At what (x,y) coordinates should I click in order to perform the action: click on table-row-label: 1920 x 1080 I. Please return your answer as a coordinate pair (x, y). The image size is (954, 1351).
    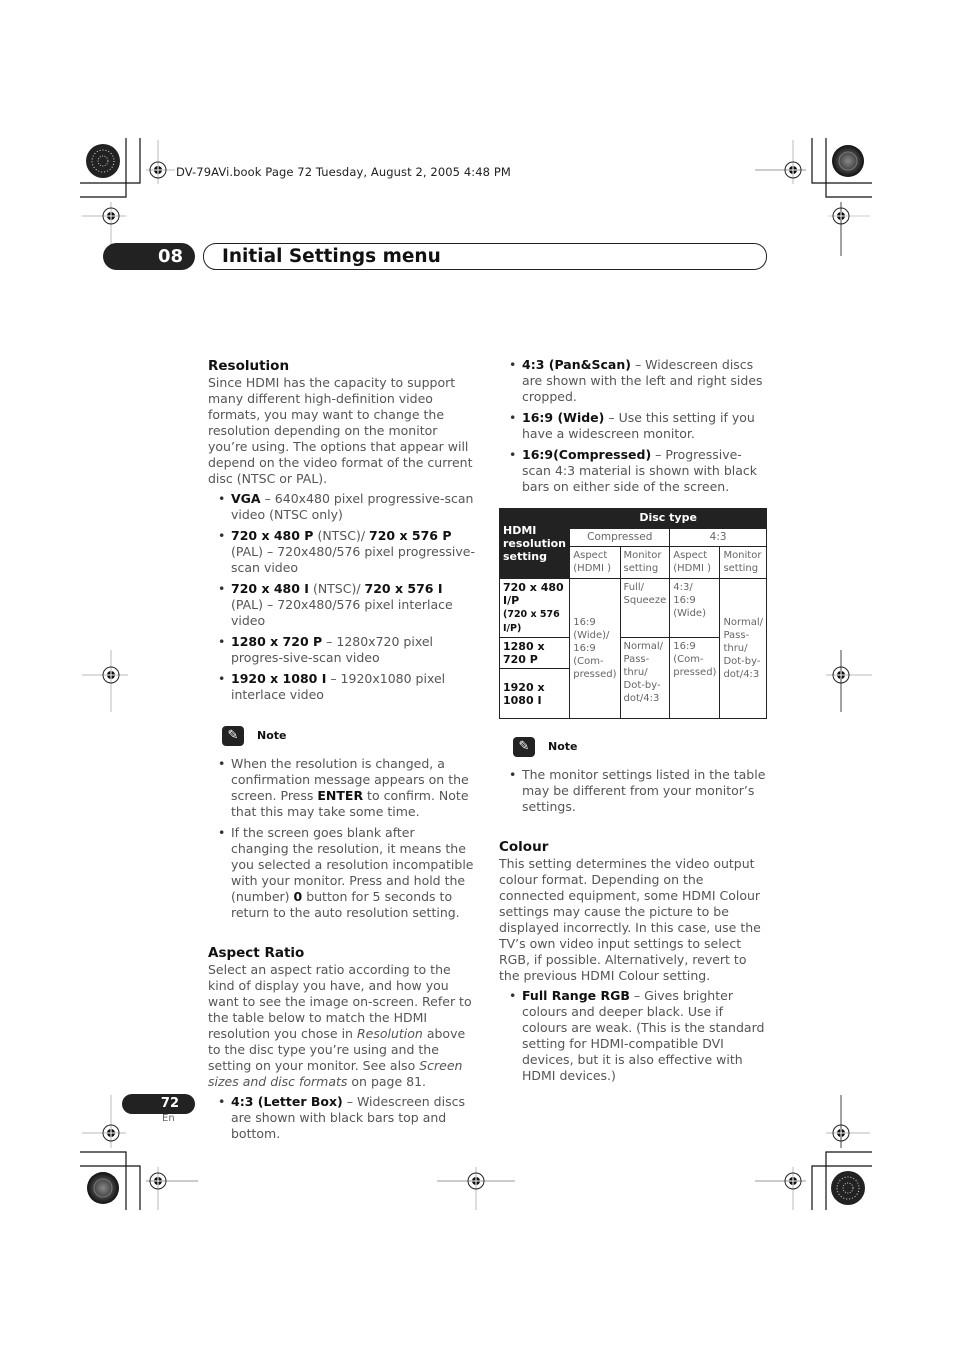
    Looking at the image, I should click on (534, 693).